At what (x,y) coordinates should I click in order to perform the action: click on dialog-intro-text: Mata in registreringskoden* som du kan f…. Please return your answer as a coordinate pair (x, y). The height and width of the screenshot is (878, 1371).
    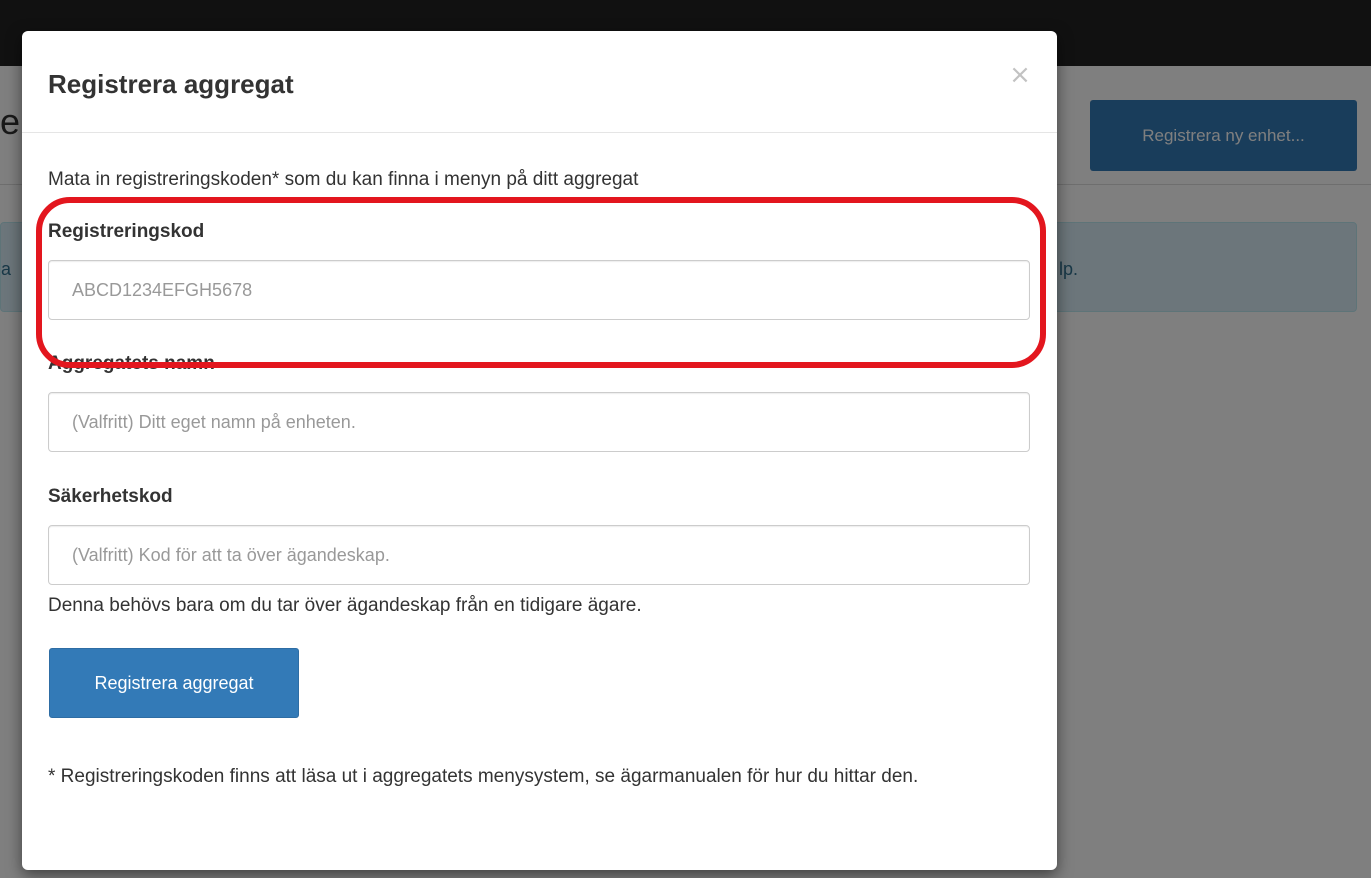
    Looking at the image, I should click on (343, 179).